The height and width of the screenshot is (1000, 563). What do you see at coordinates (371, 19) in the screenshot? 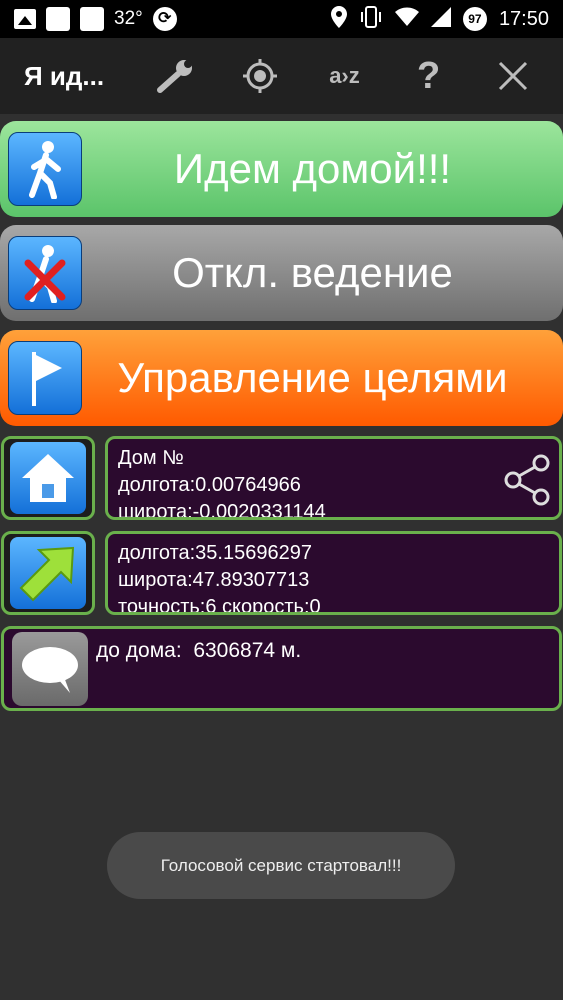
I see `vibrate-icon` at bounding box center [371, 19].